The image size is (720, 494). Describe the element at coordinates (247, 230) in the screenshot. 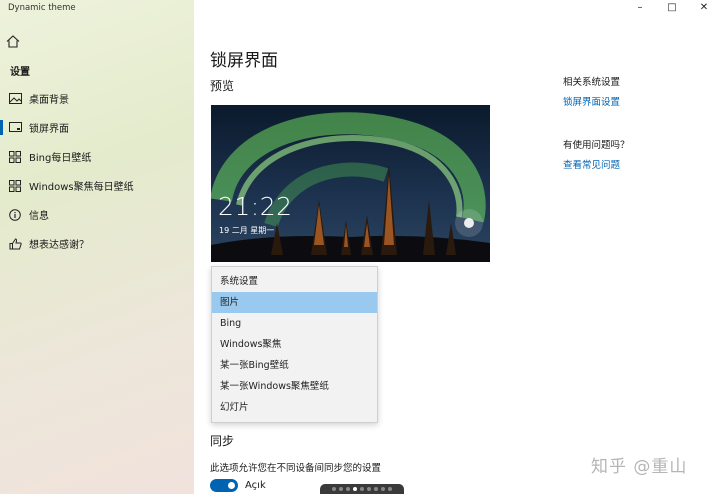

I see `preview-date: 19 二月 星期一` at that location.